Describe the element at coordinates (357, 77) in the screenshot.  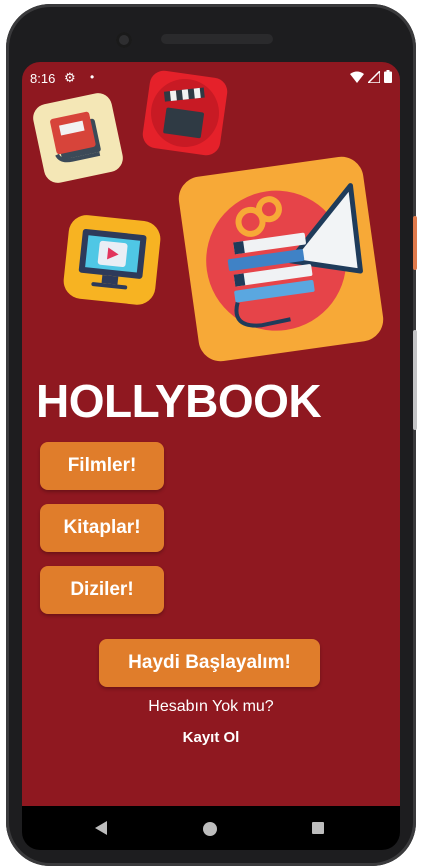
I see `wifi-icon` at that location.